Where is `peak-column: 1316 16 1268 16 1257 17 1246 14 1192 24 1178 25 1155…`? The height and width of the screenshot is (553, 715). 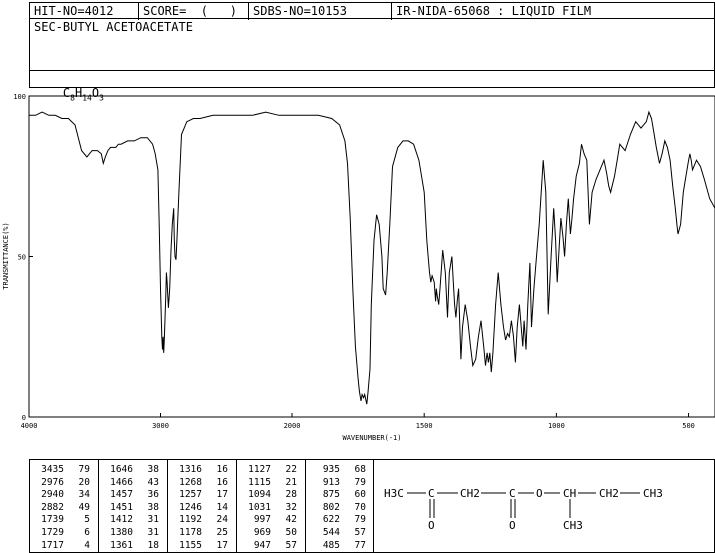
peak-column: 1316 16 1268 16 1257 17 1246 14 1192 24 1178 25 1155… is located at coordinates (202, 506).